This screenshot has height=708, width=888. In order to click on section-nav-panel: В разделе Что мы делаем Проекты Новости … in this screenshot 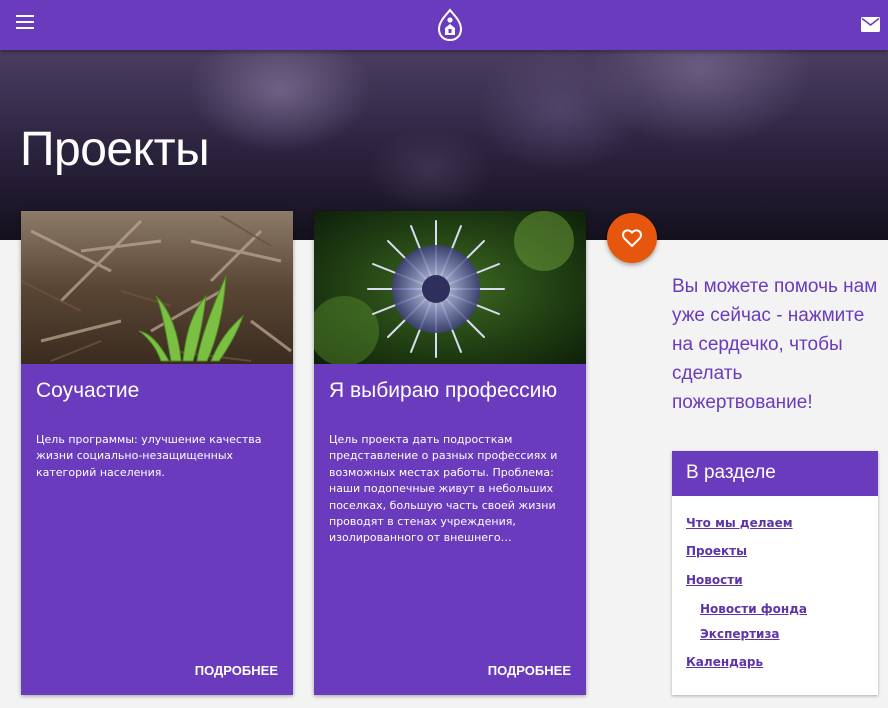, I will do `click(775, 573)`.